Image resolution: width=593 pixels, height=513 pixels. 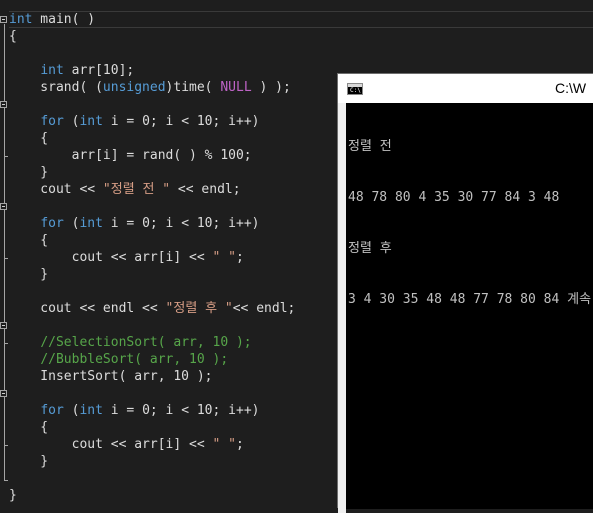 I want to click on collapse-comment-icon, so click(x=3, y=325).